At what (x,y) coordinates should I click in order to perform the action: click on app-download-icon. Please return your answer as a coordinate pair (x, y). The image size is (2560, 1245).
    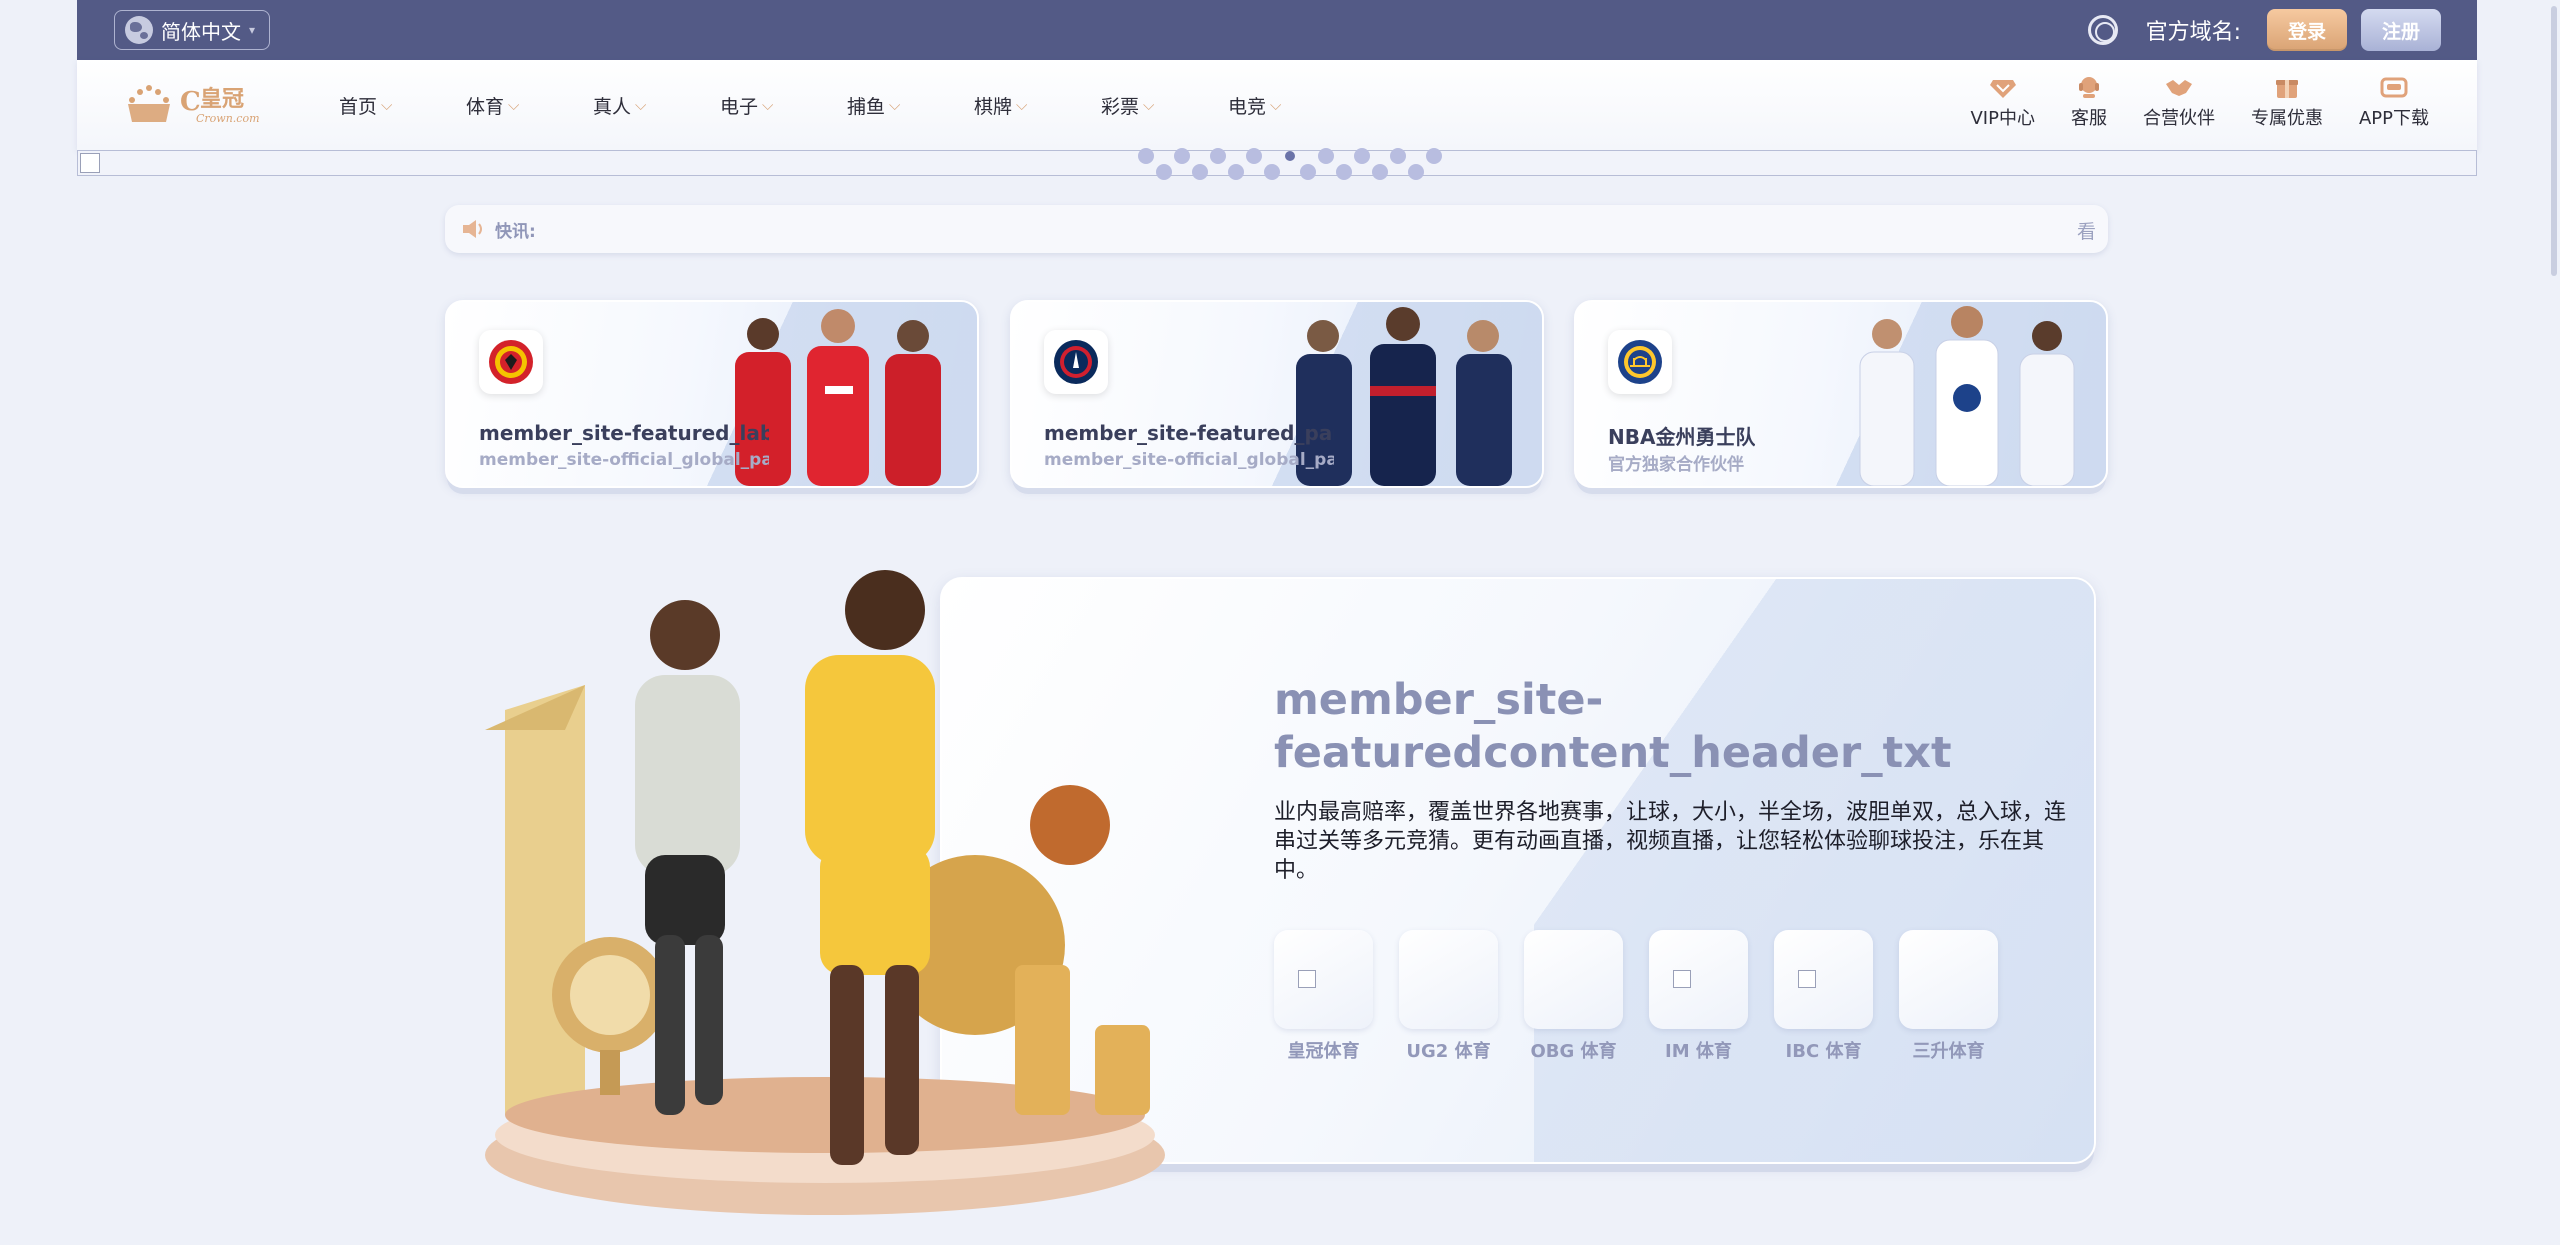
    Looking at the image, I should click on (2394, 87).